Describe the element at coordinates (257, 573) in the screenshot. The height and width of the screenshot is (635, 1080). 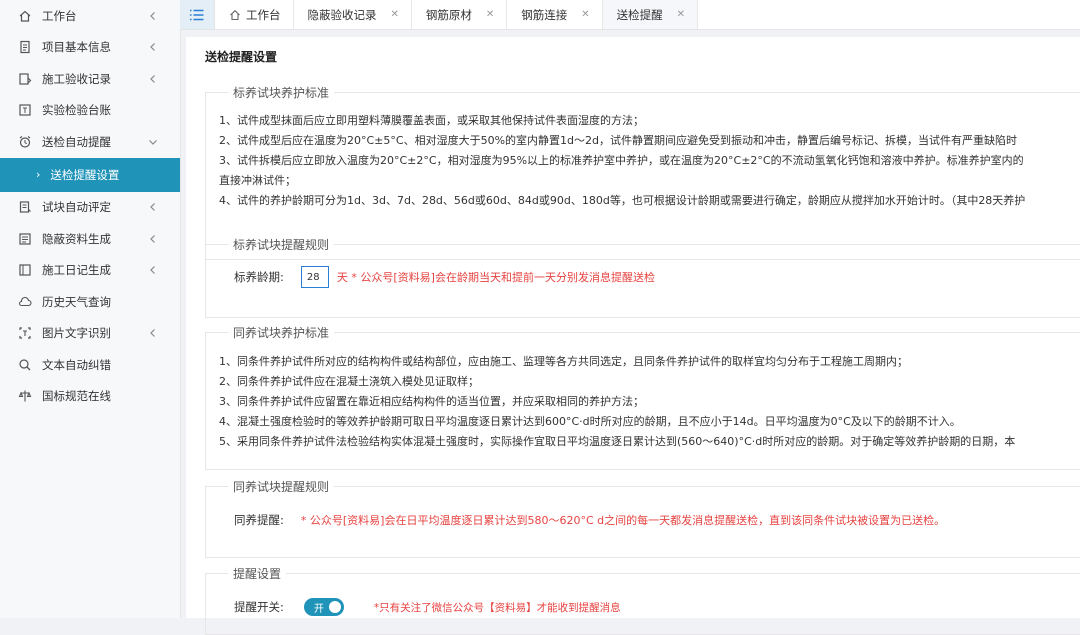
I see `section-legend: 提醒设置` at that location.